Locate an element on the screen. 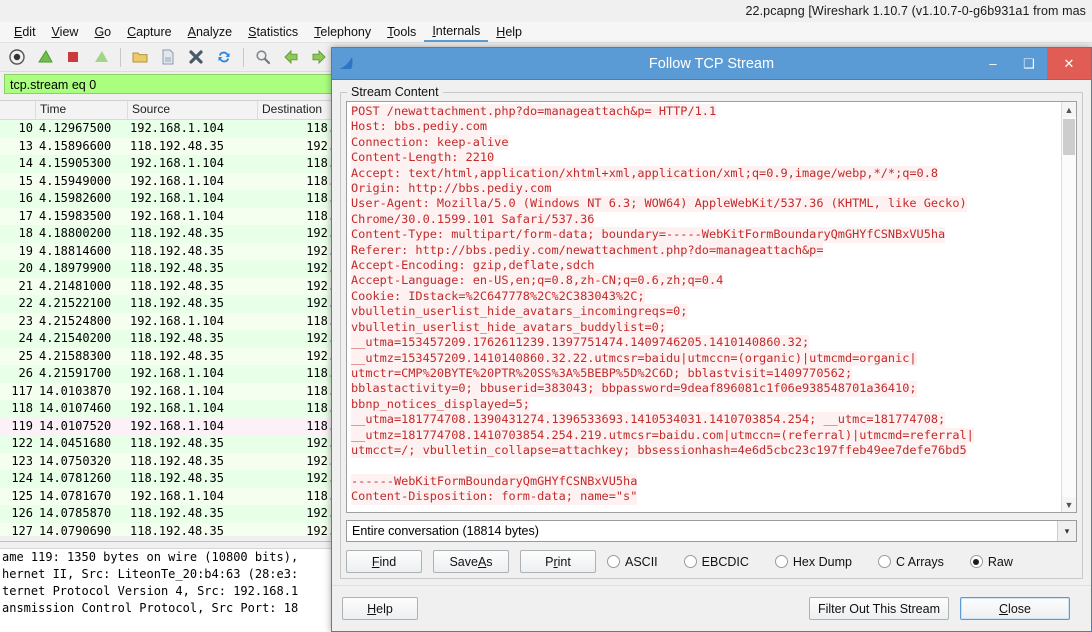 The height and width of the screenshot is (632, 1092). menu-item-view: View is located at coordinates (65, 32).